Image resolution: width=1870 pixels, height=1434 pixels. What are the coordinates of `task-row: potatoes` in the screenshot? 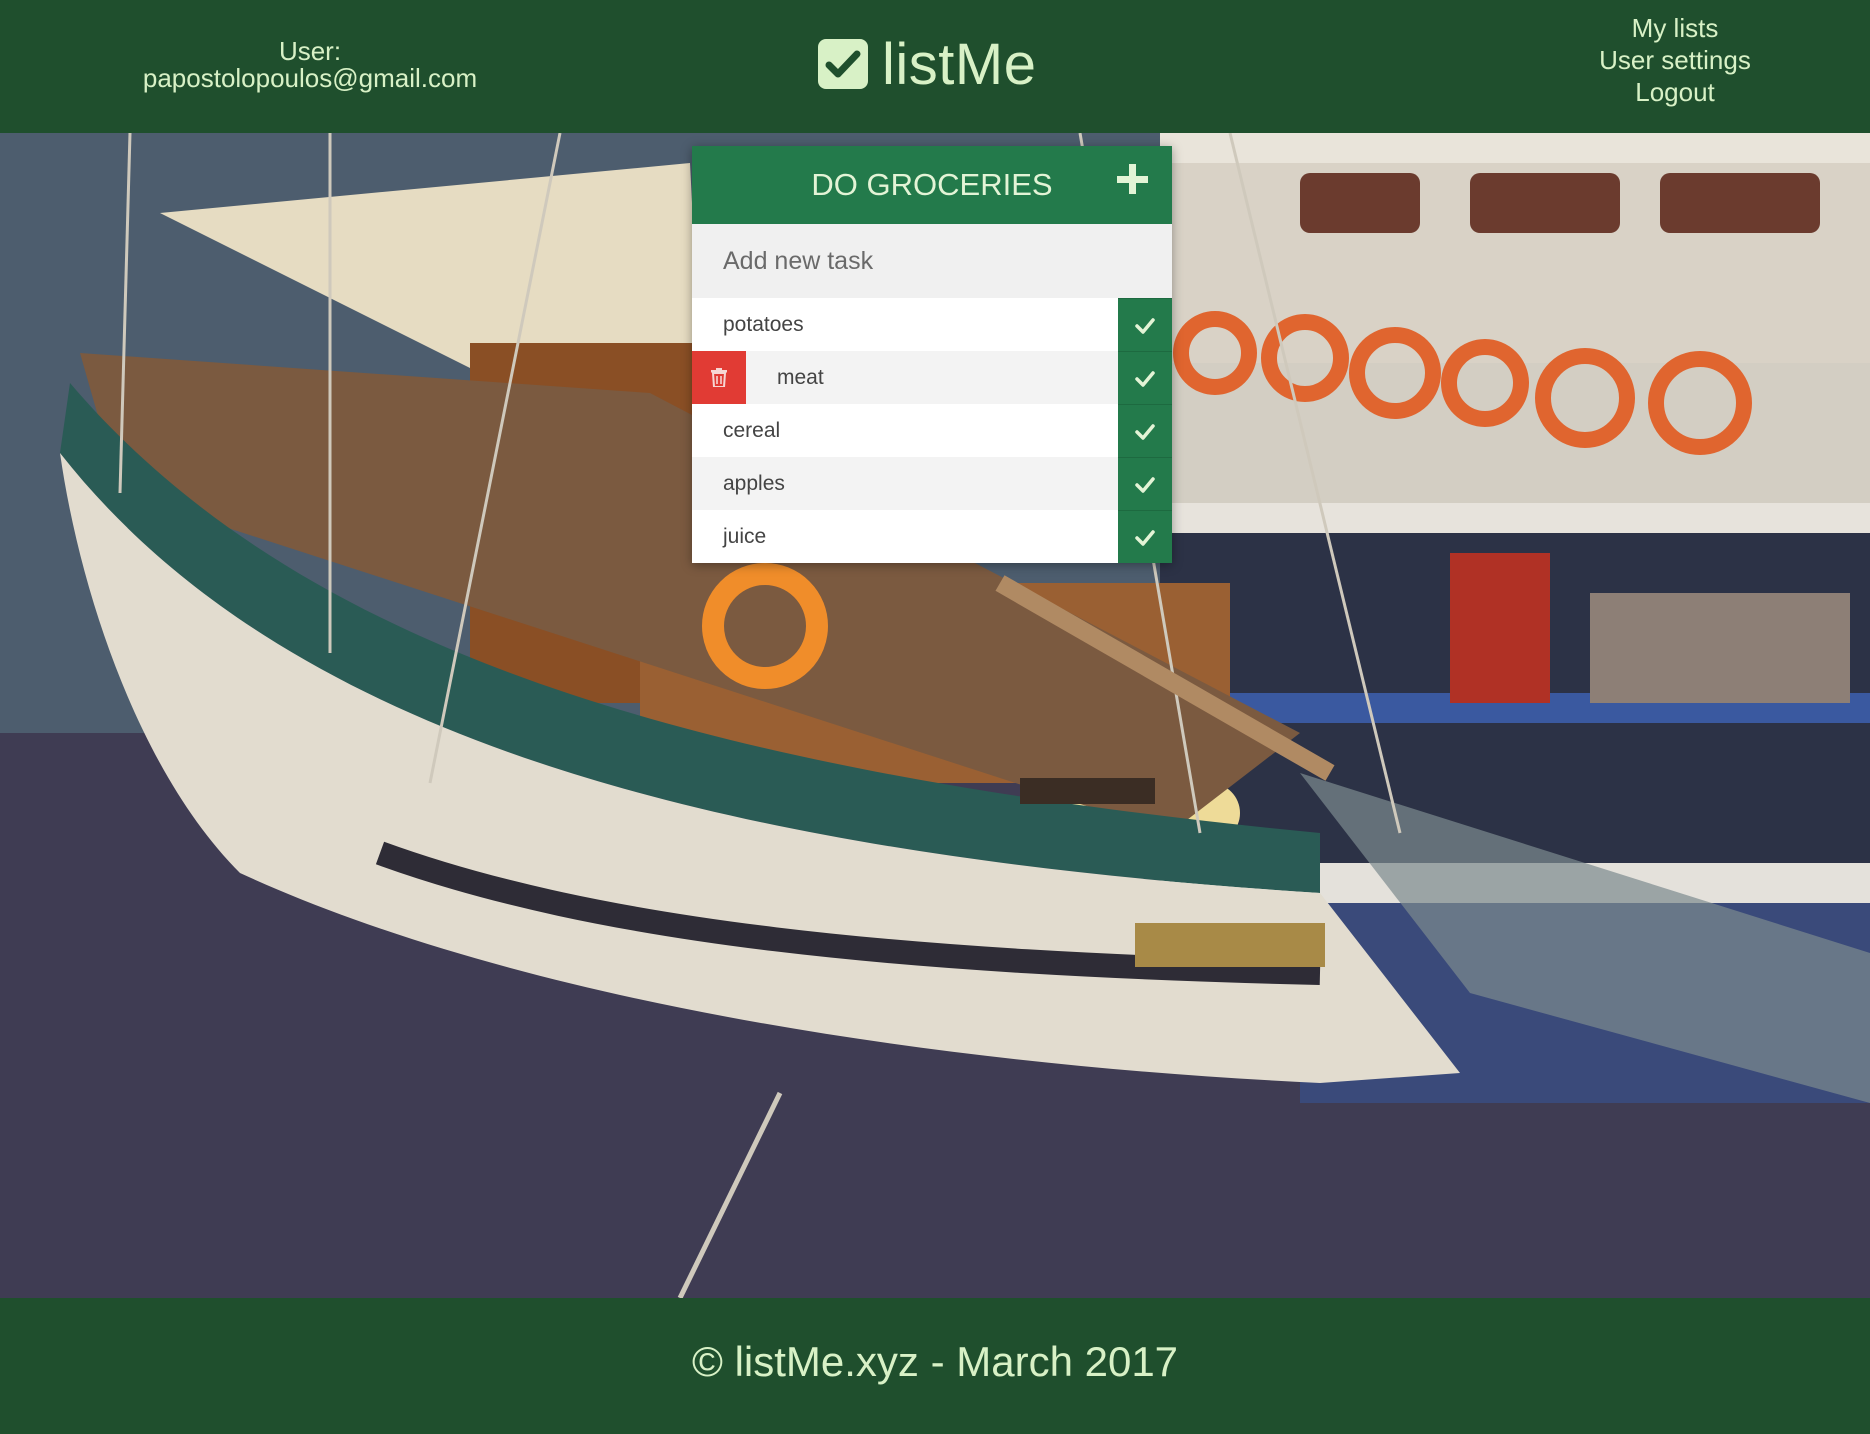 It's located at (932, 324).